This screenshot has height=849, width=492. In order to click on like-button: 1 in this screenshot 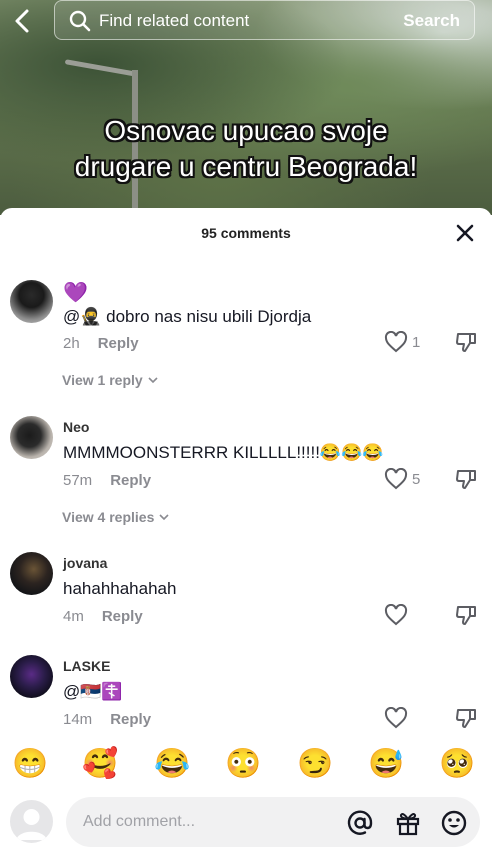, I will do `click(402, 342)`.